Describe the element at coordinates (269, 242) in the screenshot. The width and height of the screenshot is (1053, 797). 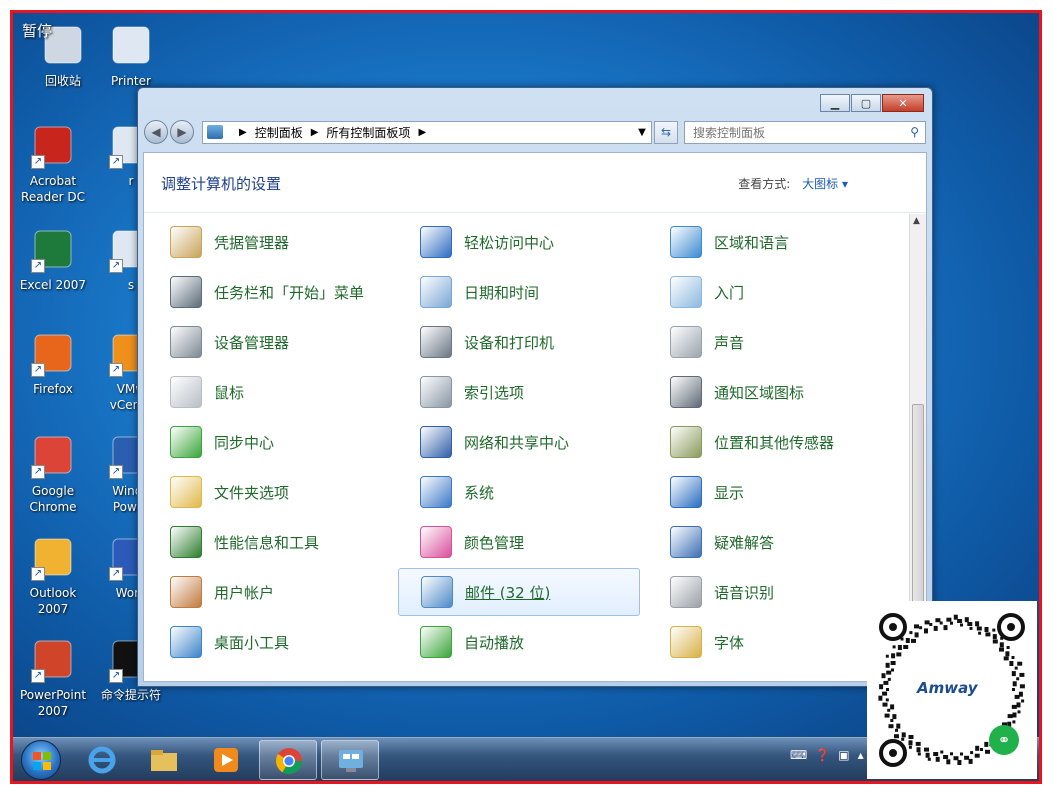
I see `control-panel-item: 凭据管理器` at that location.